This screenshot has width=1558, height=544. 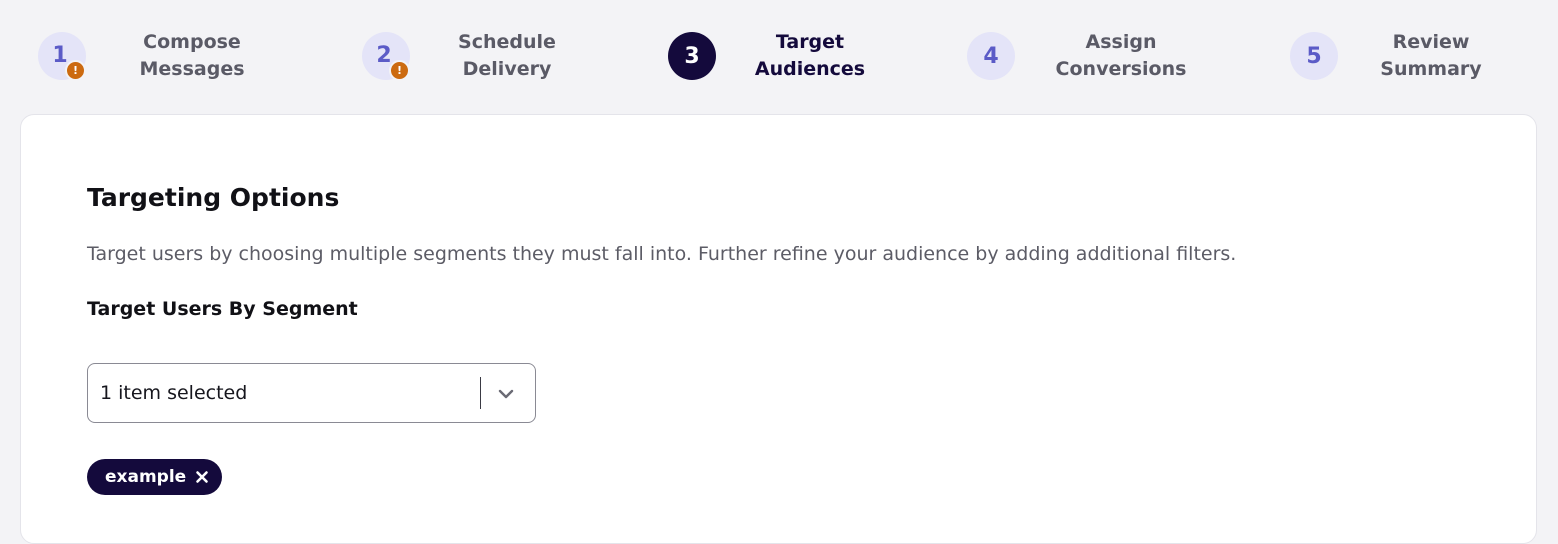 What do you see at coordinates (1431, 56) in the screenshot?
I see `step-label: Review Summary` at bounding box center [1431, 56].